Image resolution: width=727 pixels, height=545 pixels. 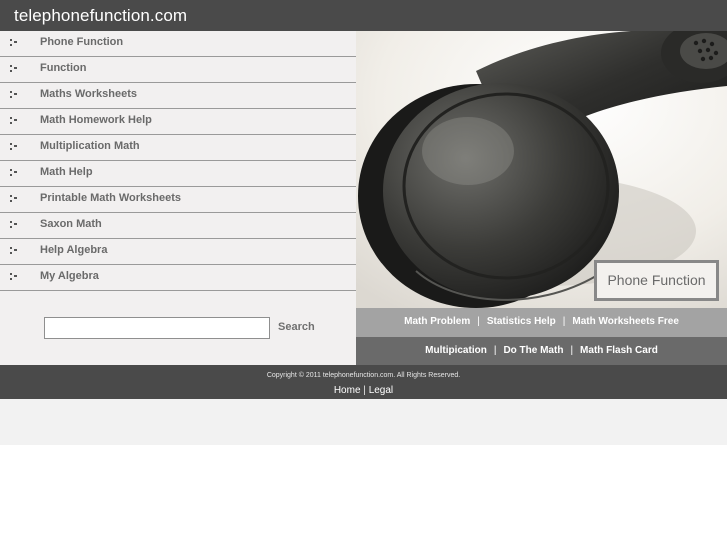 I want to click on link-do-the-math: Do The Math, so click(x=533, y=350).